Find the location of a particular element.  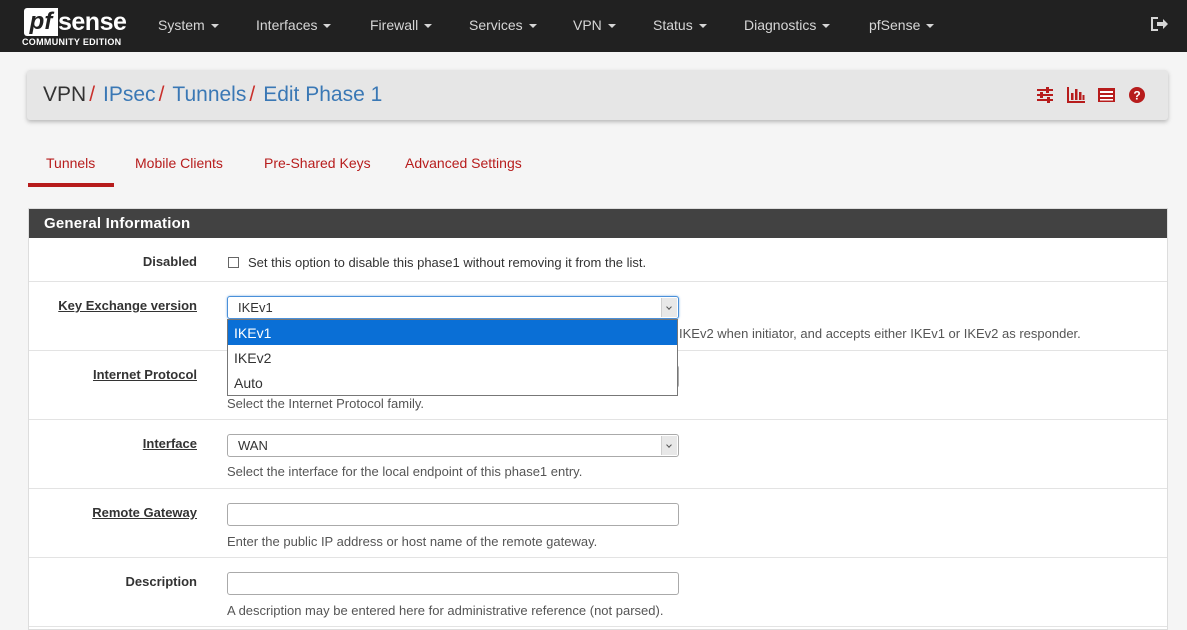

label-remote-gateway: Remote Gateway is located at coordinates (144, 512).